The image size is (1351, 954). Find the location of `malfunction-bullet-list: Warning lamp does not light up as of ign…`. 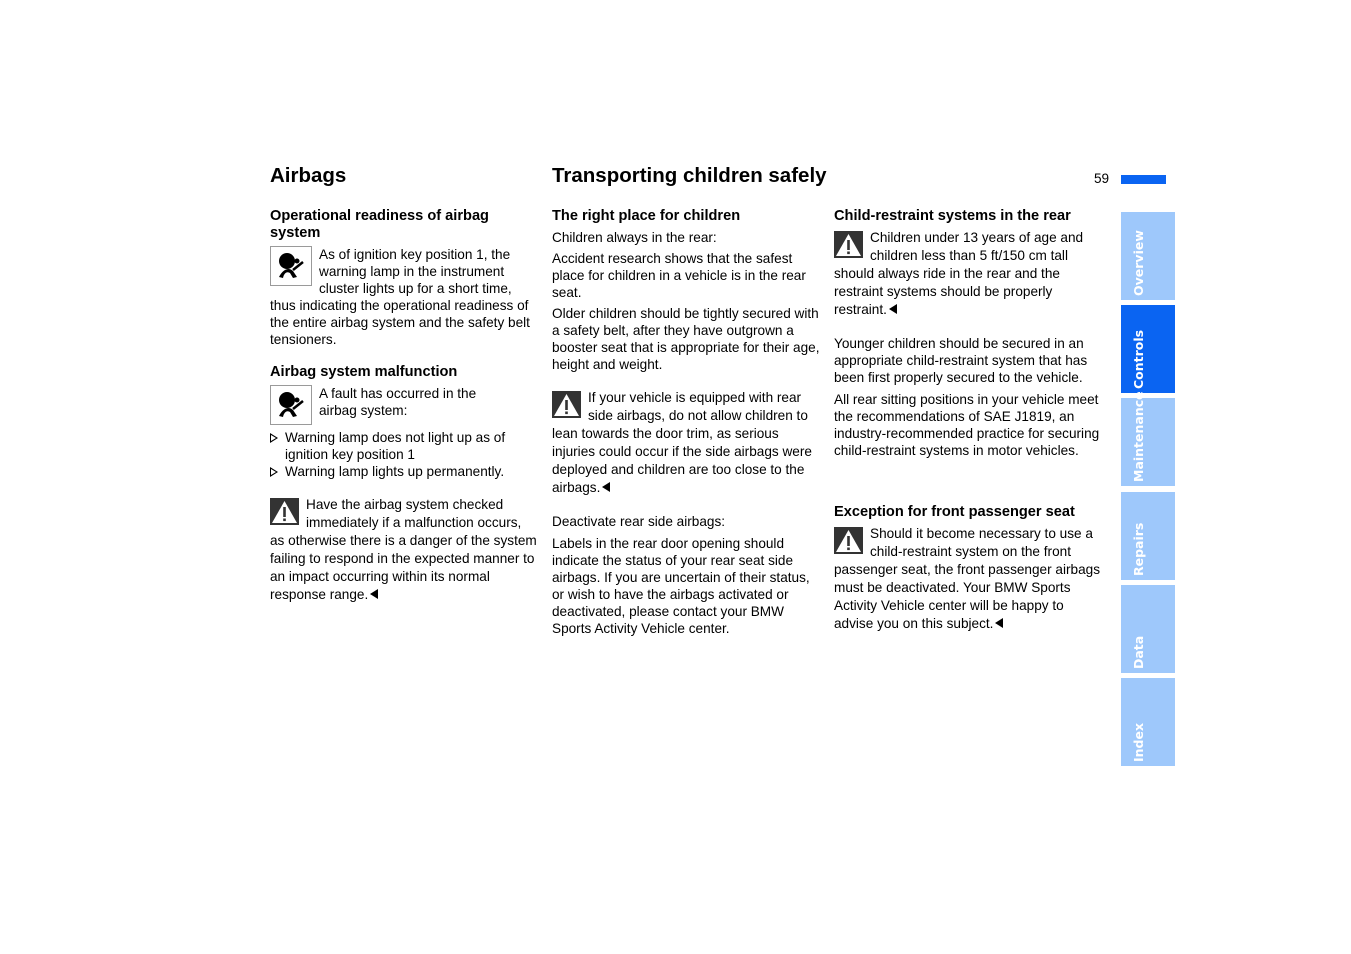

malfunction-bullet-list: Warning lamp does not light up as of ign… is located at coordinates (404, 454).